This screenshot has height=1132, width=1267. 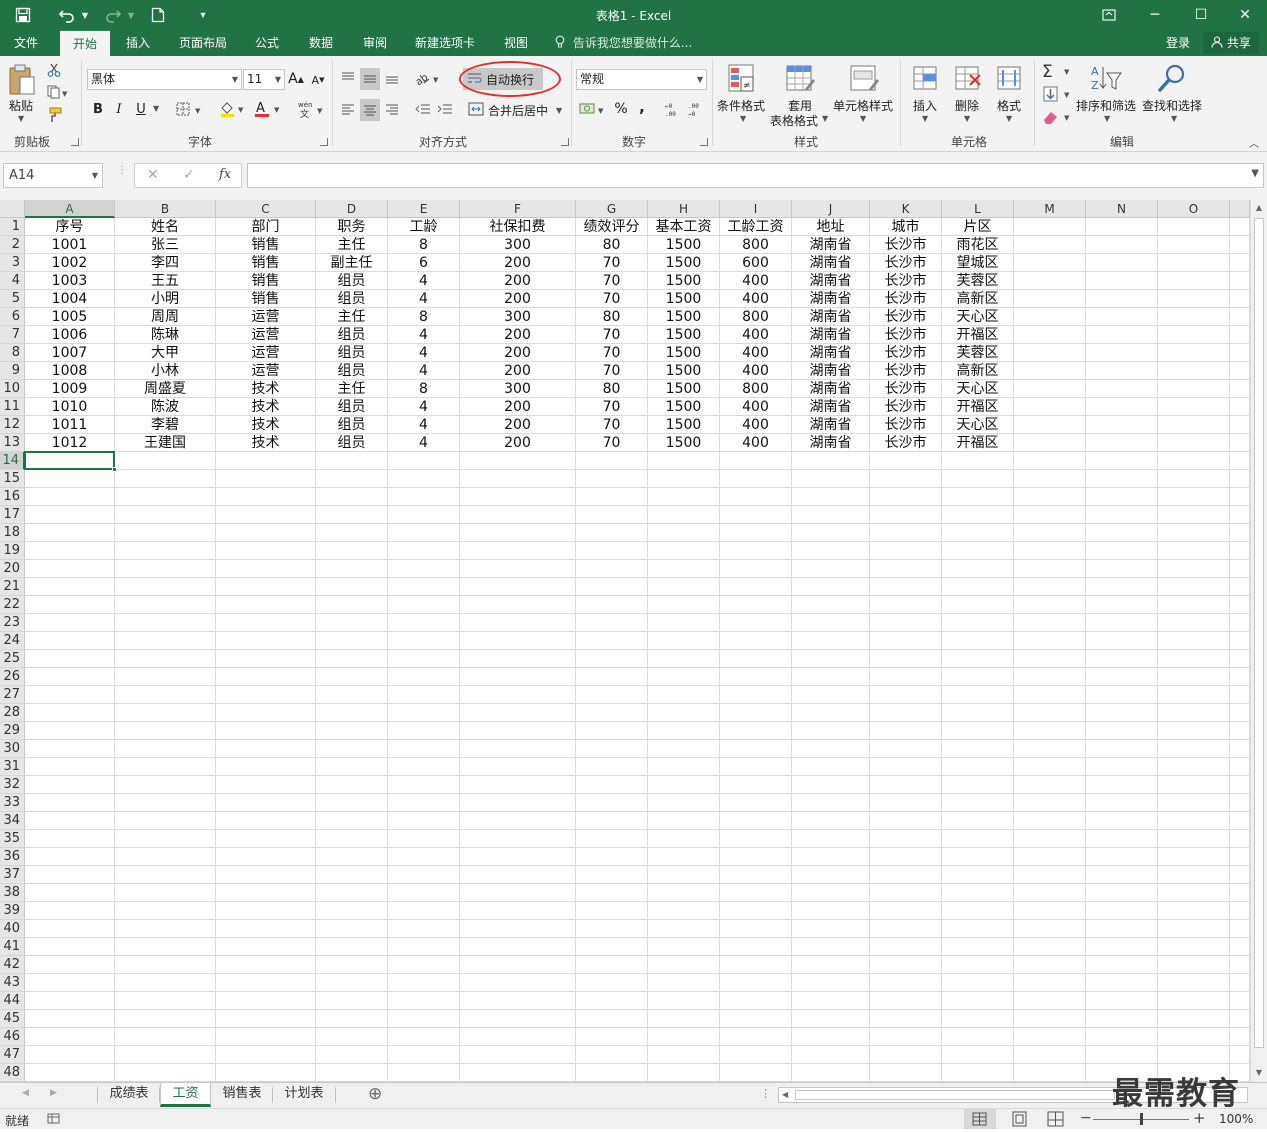 I want to click on cell-n39, so click(x=1122, y=911).